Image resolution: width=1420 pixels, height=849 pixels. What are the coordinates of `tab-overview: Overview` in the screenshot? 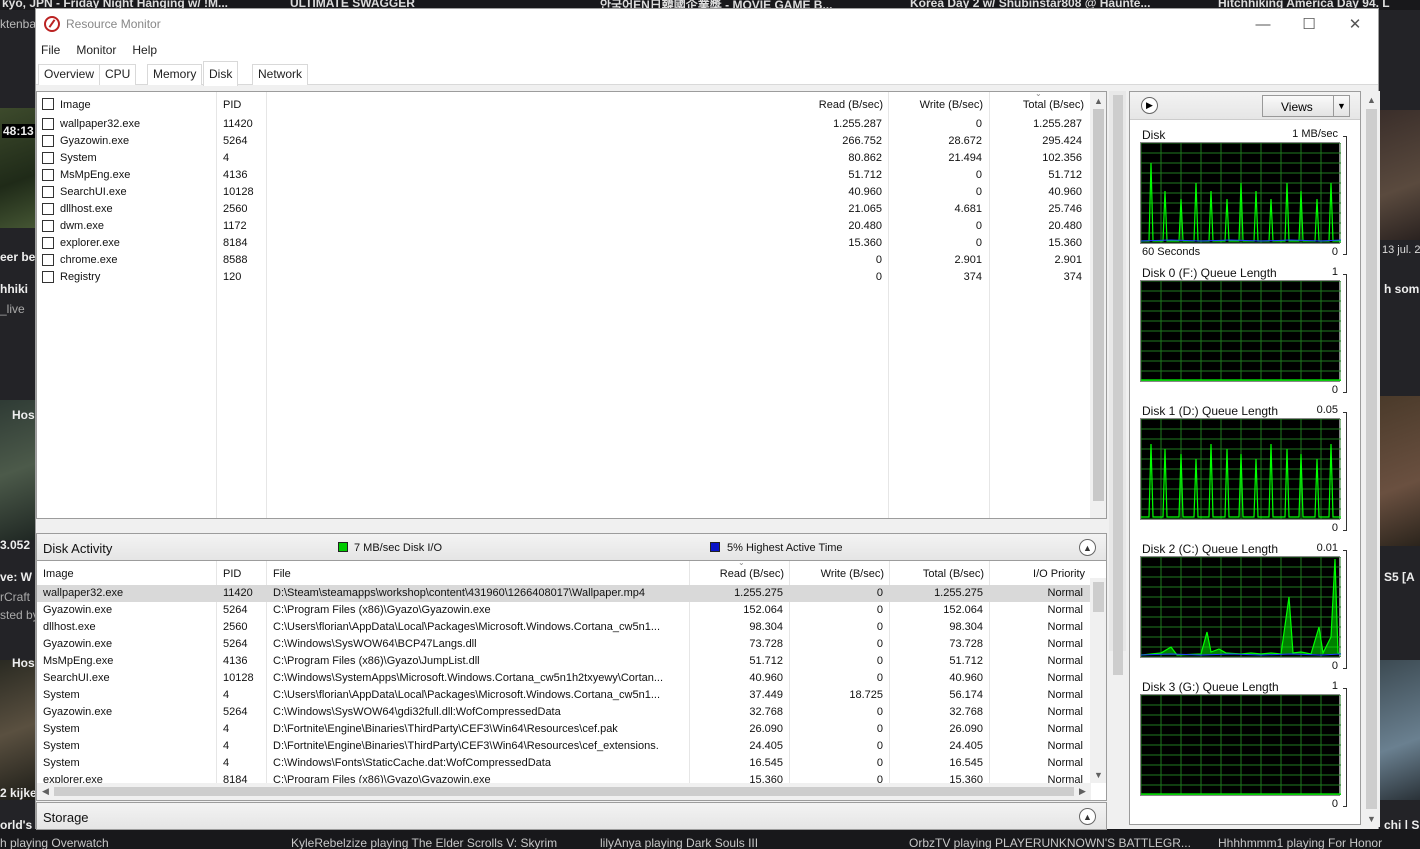 It's located at (69, 74).